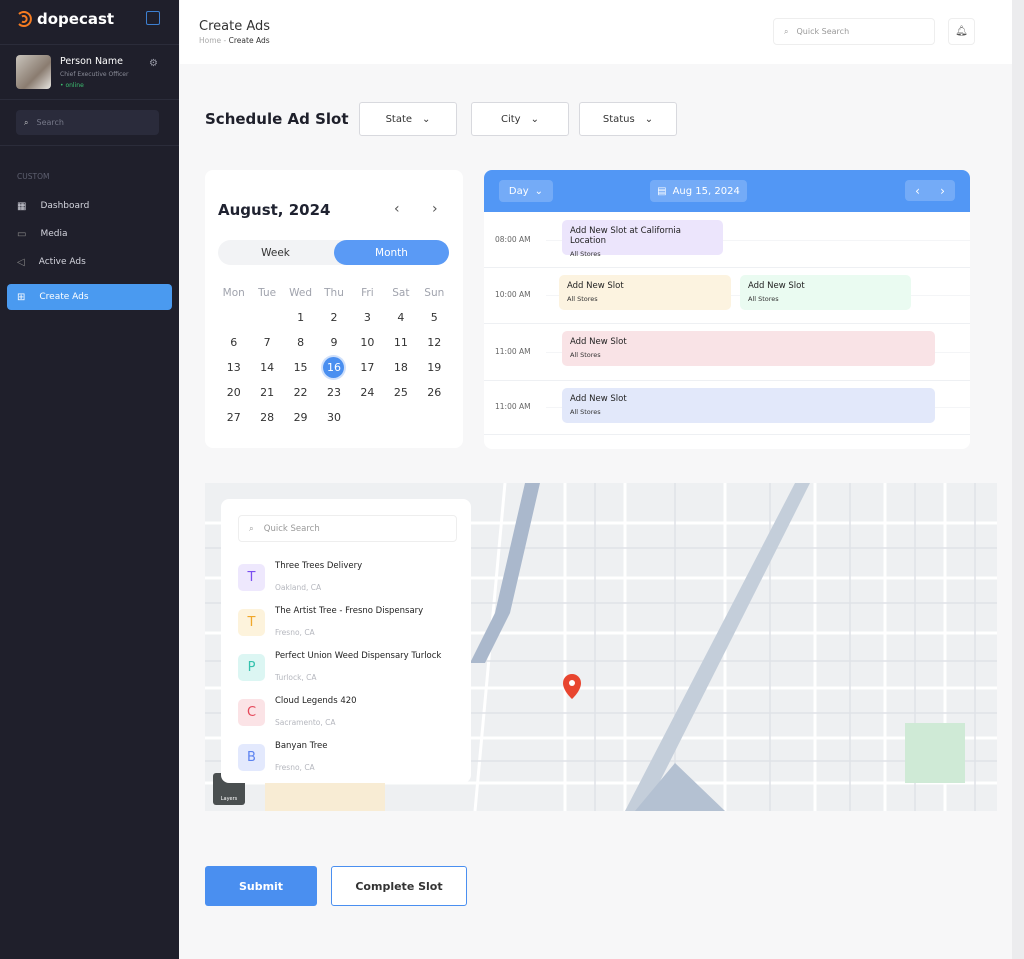 This screenshot has height=959, width=1024. What do you see at coordinates (628, 119) in the screenshot?
I see `status-dropdown: Status ⌄` at bounding box center [628, 119].